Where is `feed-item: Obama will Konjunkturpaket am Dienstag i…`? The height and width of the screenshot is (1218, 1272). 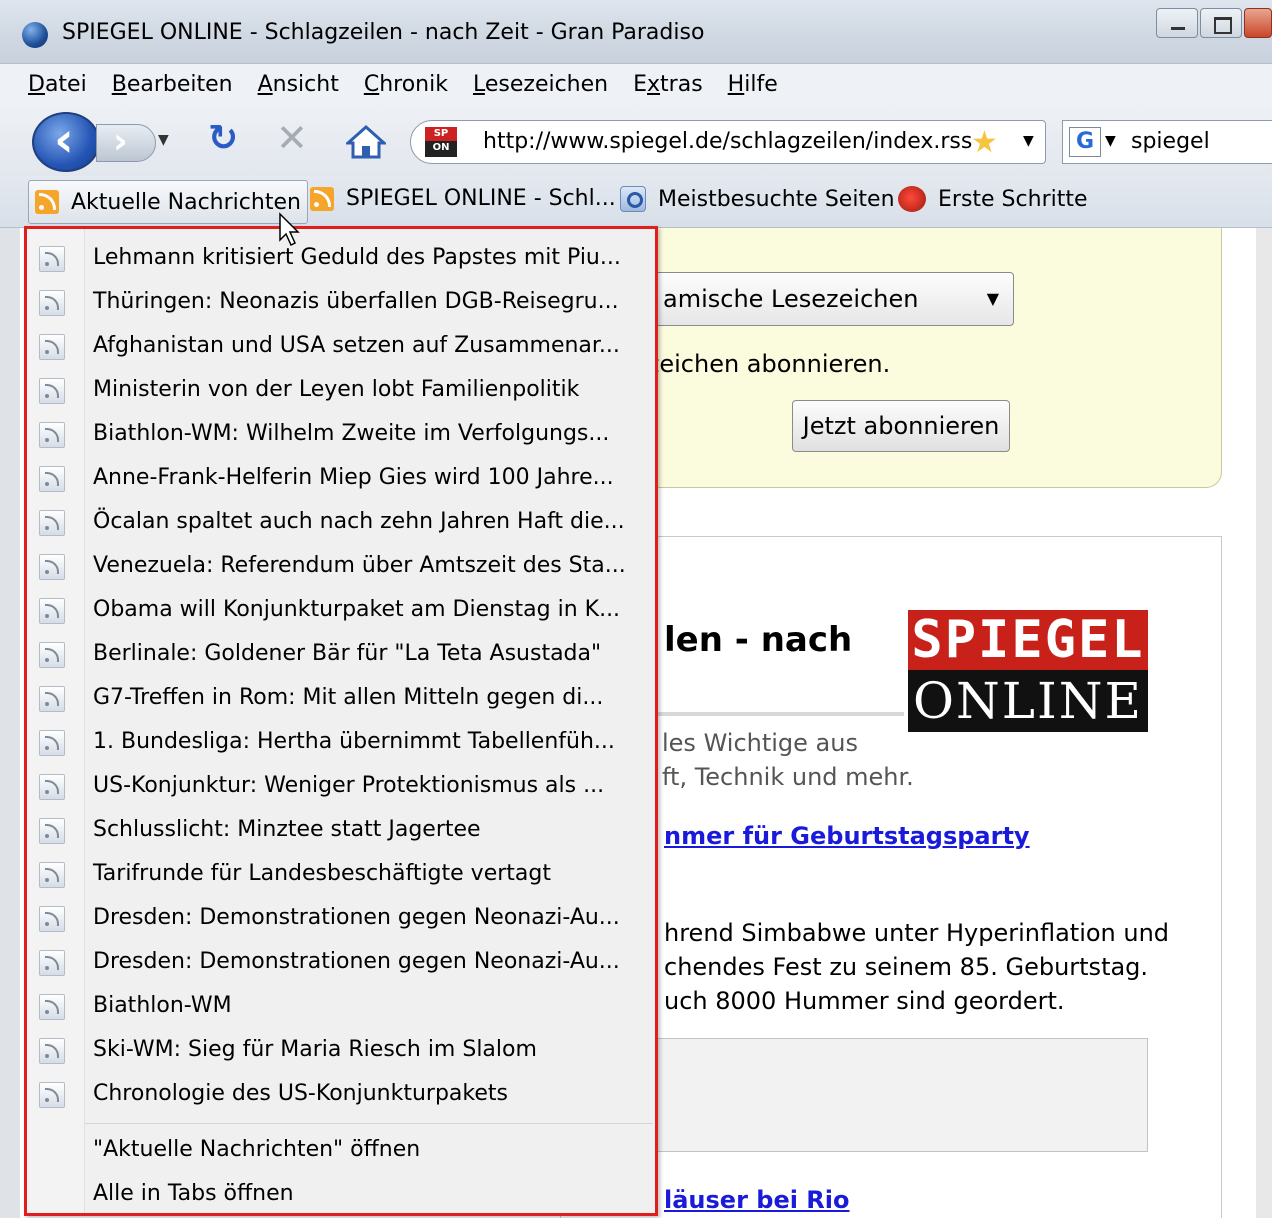
feed-item: Obama will Konjunkturpaket am Dienstag i… is located at coordinates (341, 611).